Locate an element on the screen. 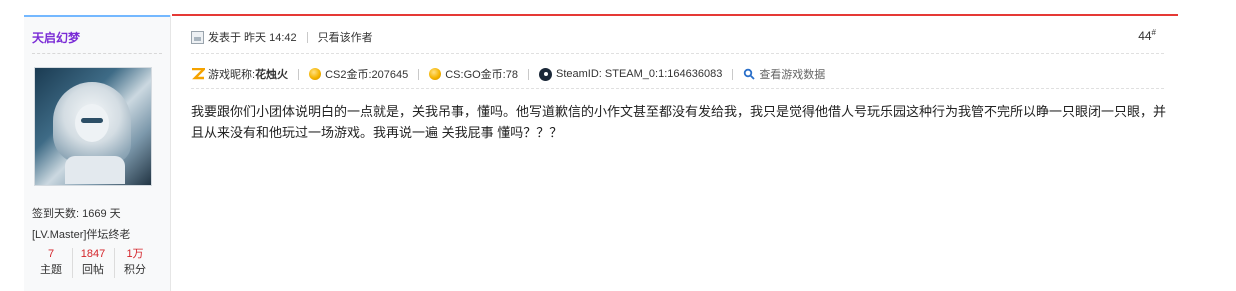  steam-icon is located at coordinates (545, 74).